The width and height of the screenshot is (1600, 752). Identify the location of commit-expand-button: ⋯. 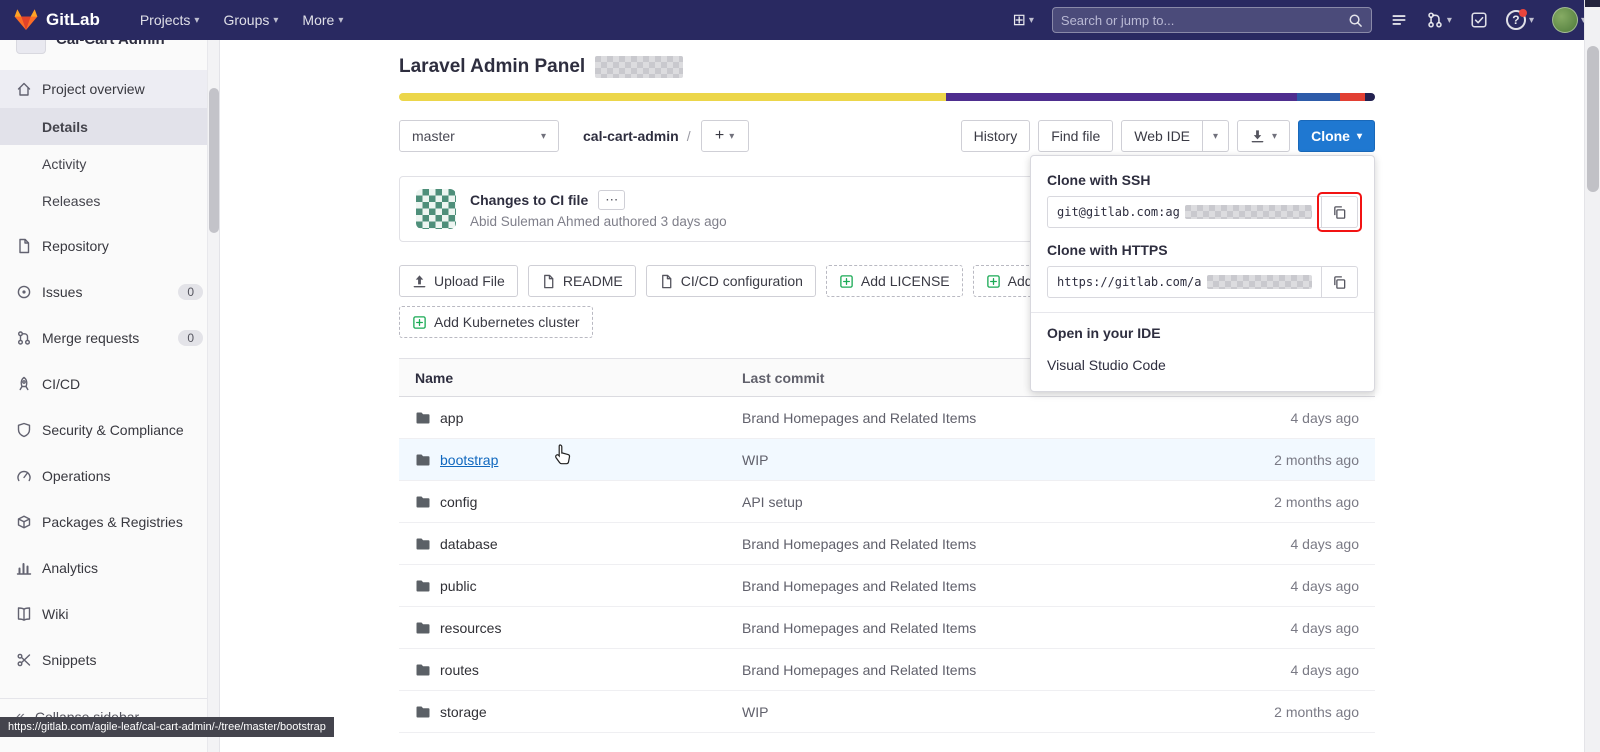
(612, 199).